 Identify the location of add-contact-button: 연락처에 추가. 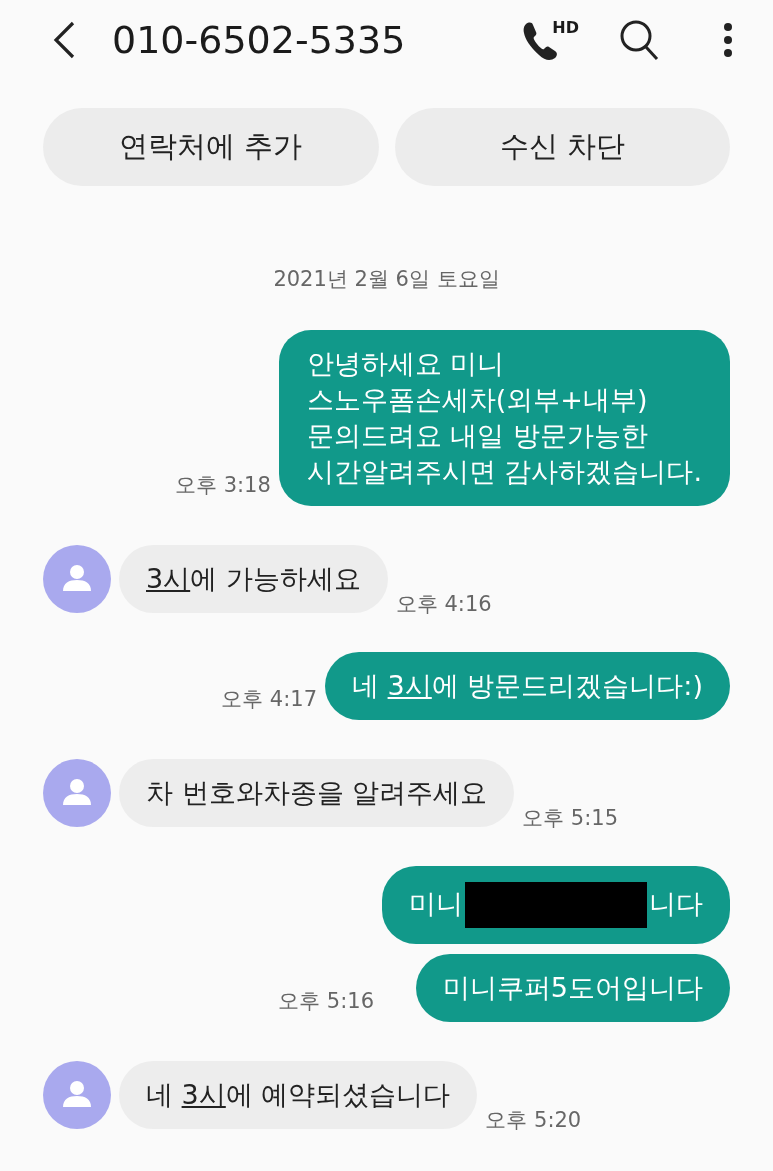
(211, 147).